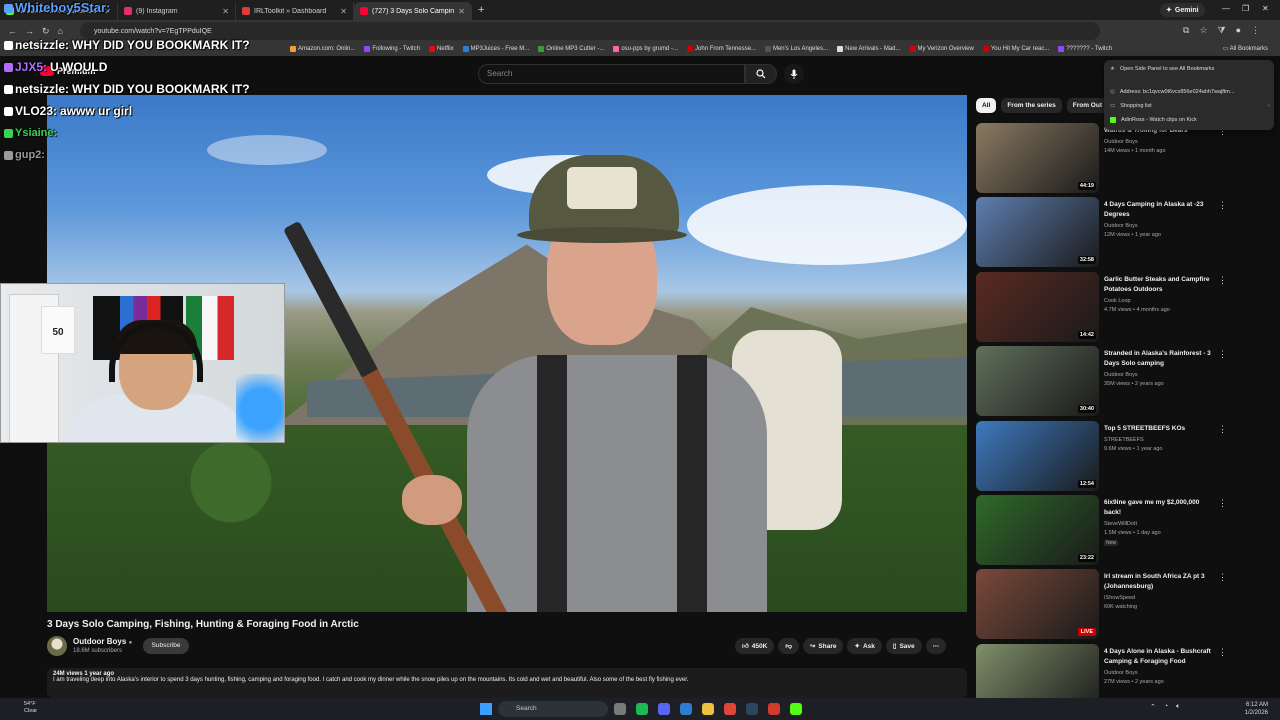  Describe the element at coordinates (1182, 10) in the screenshot. I see `gemini-button: ✦ Gemini` at that location.